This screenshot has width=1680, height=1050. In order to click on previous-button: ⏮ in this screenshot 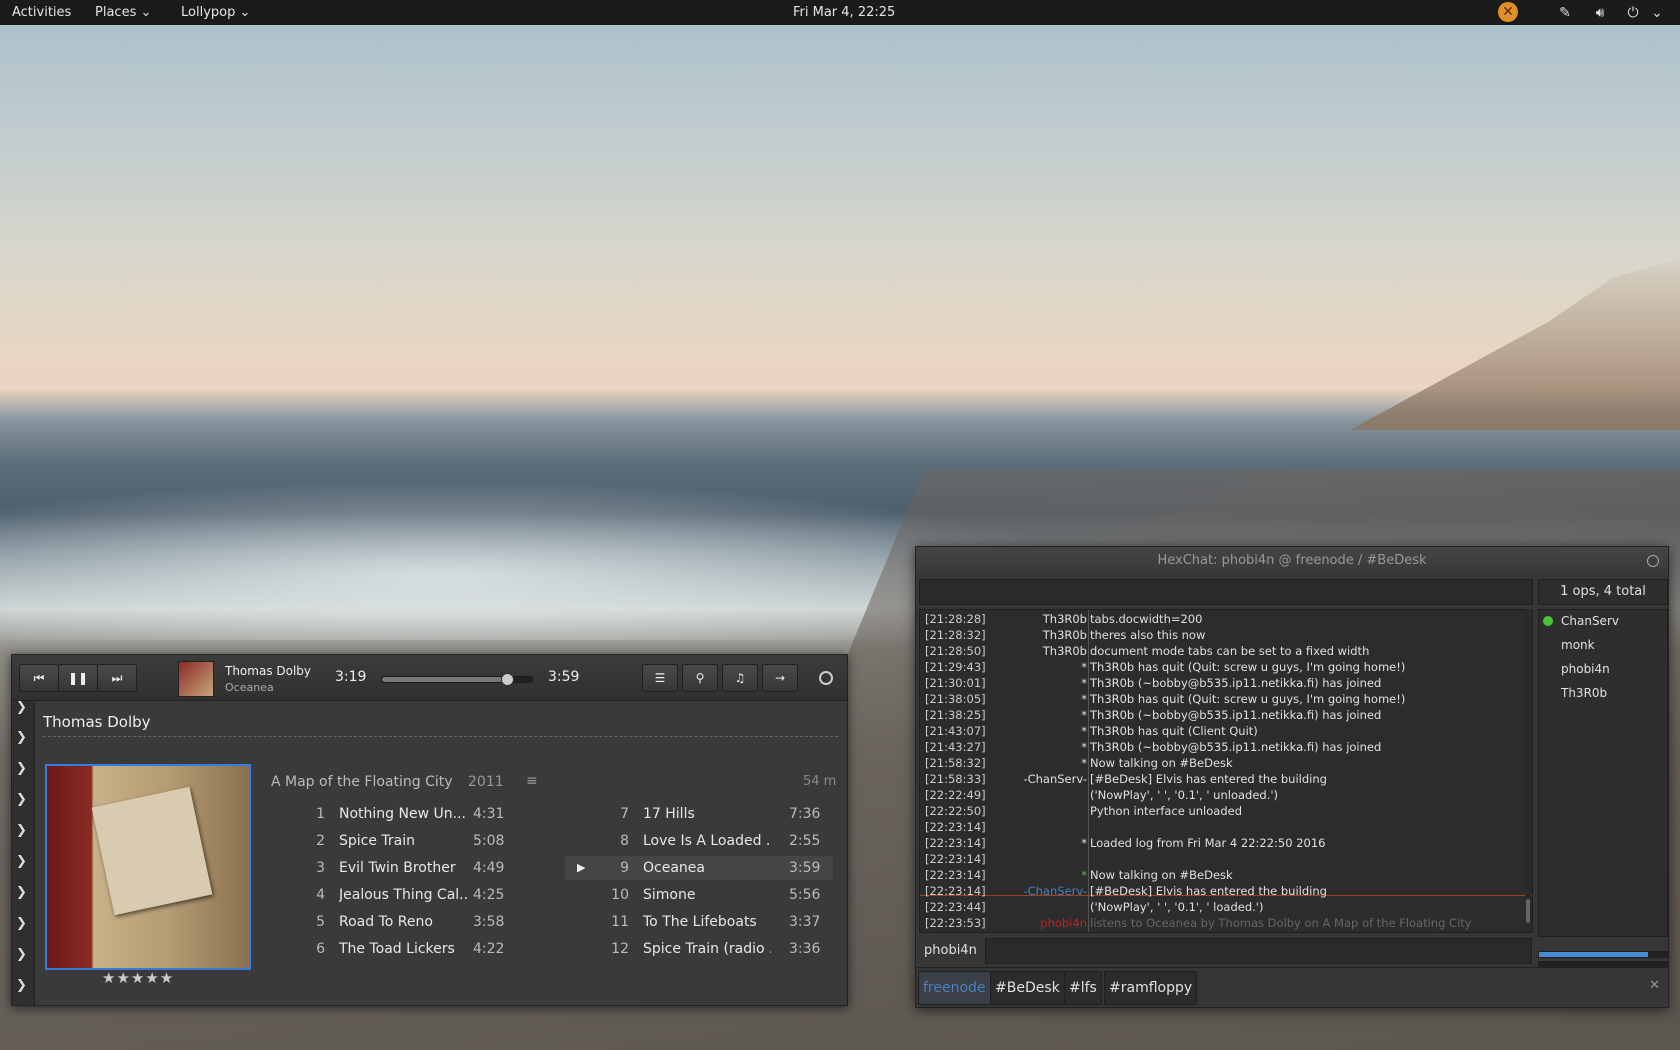, I will do `click(39, 678)`.